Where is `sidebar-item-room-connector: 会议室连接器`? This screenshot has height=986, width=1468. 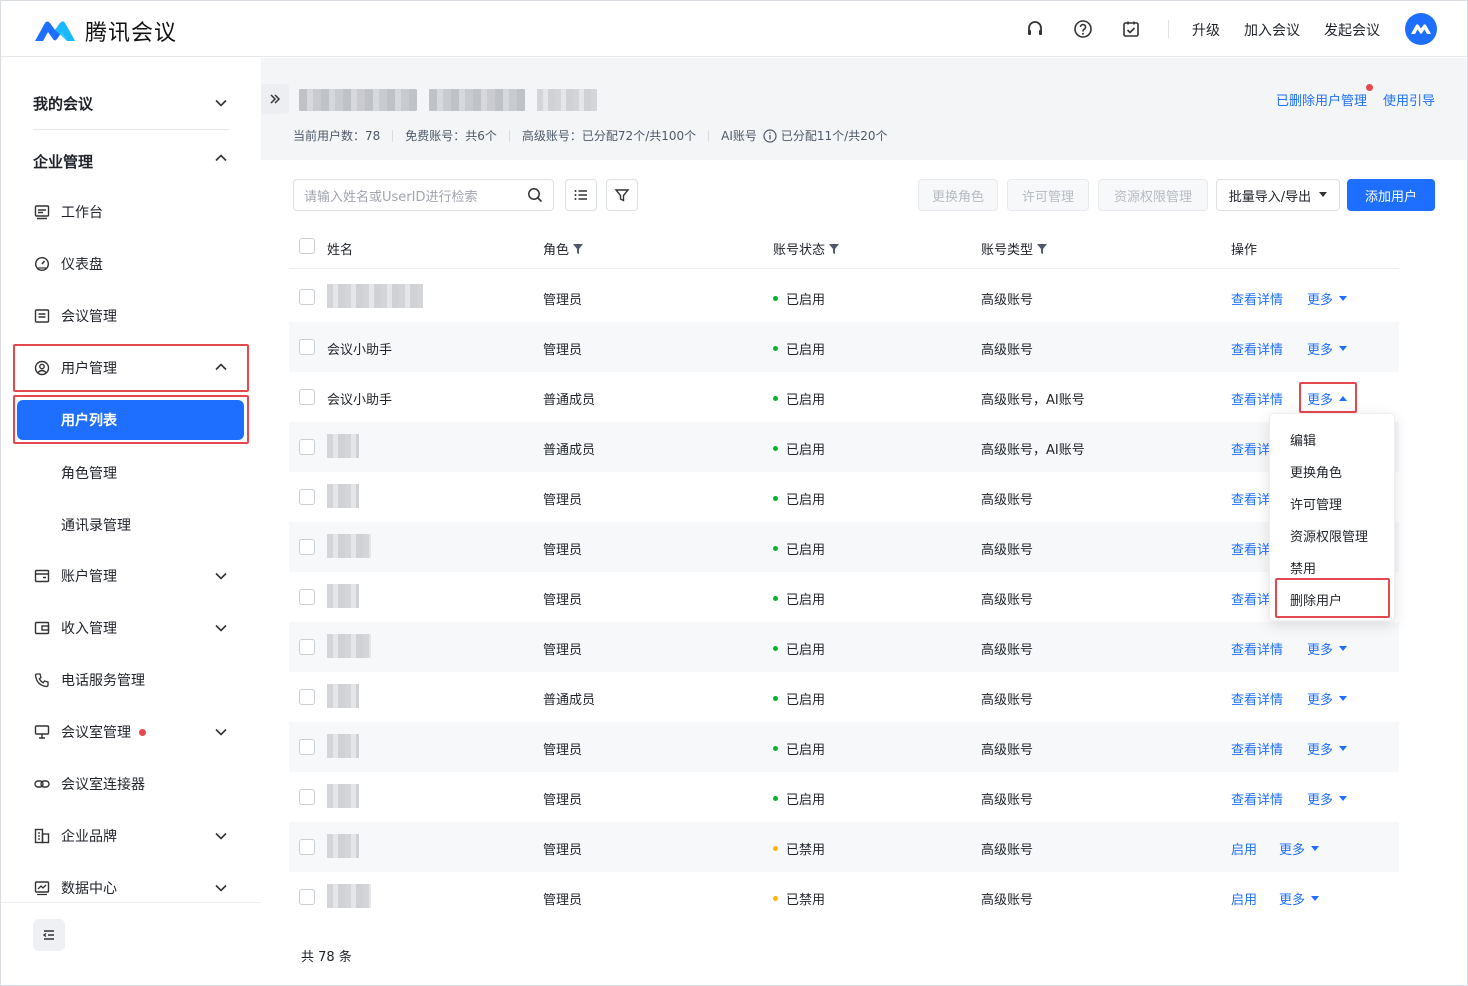
sidebar-item-room-connector: 会议室连接器 is located at coordinates (133, 784).